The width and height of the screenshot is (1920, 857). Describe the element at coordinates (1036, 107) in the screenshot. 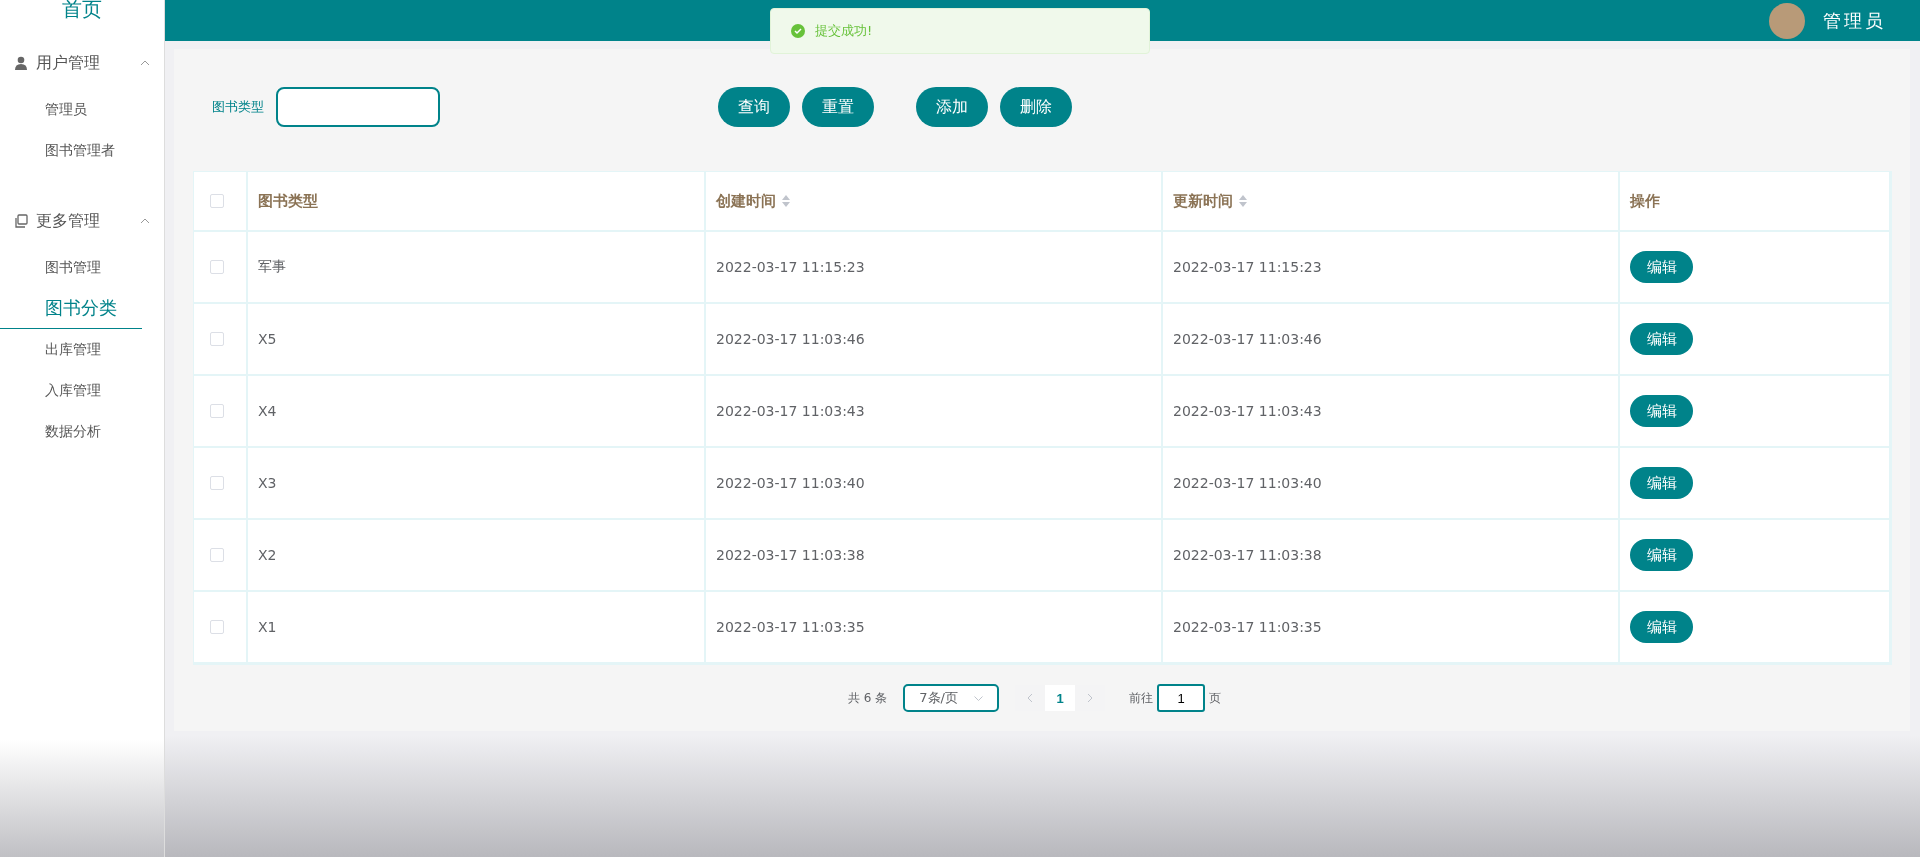

I see `action-button: 删除` at that location.